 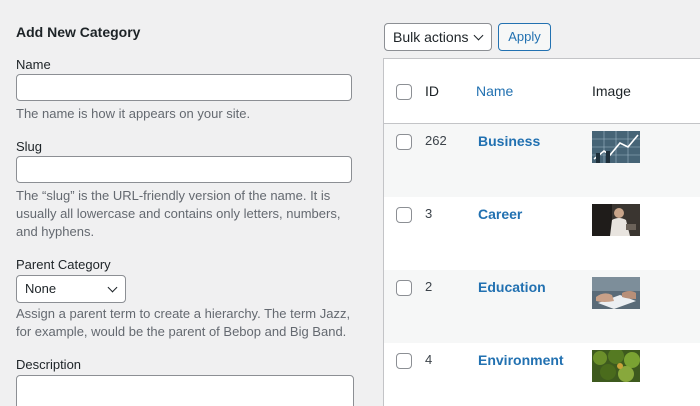 What do you see at coordinates (184, 169) in the screenshot?
I see `slug-input` at bounding box center [184, 169].